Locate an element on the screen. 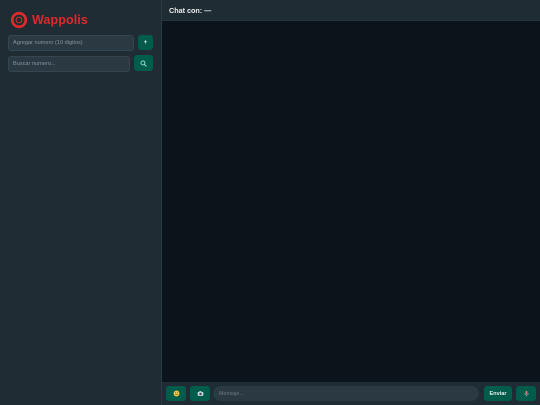  camera-icon is located at coordinates (200, 393).